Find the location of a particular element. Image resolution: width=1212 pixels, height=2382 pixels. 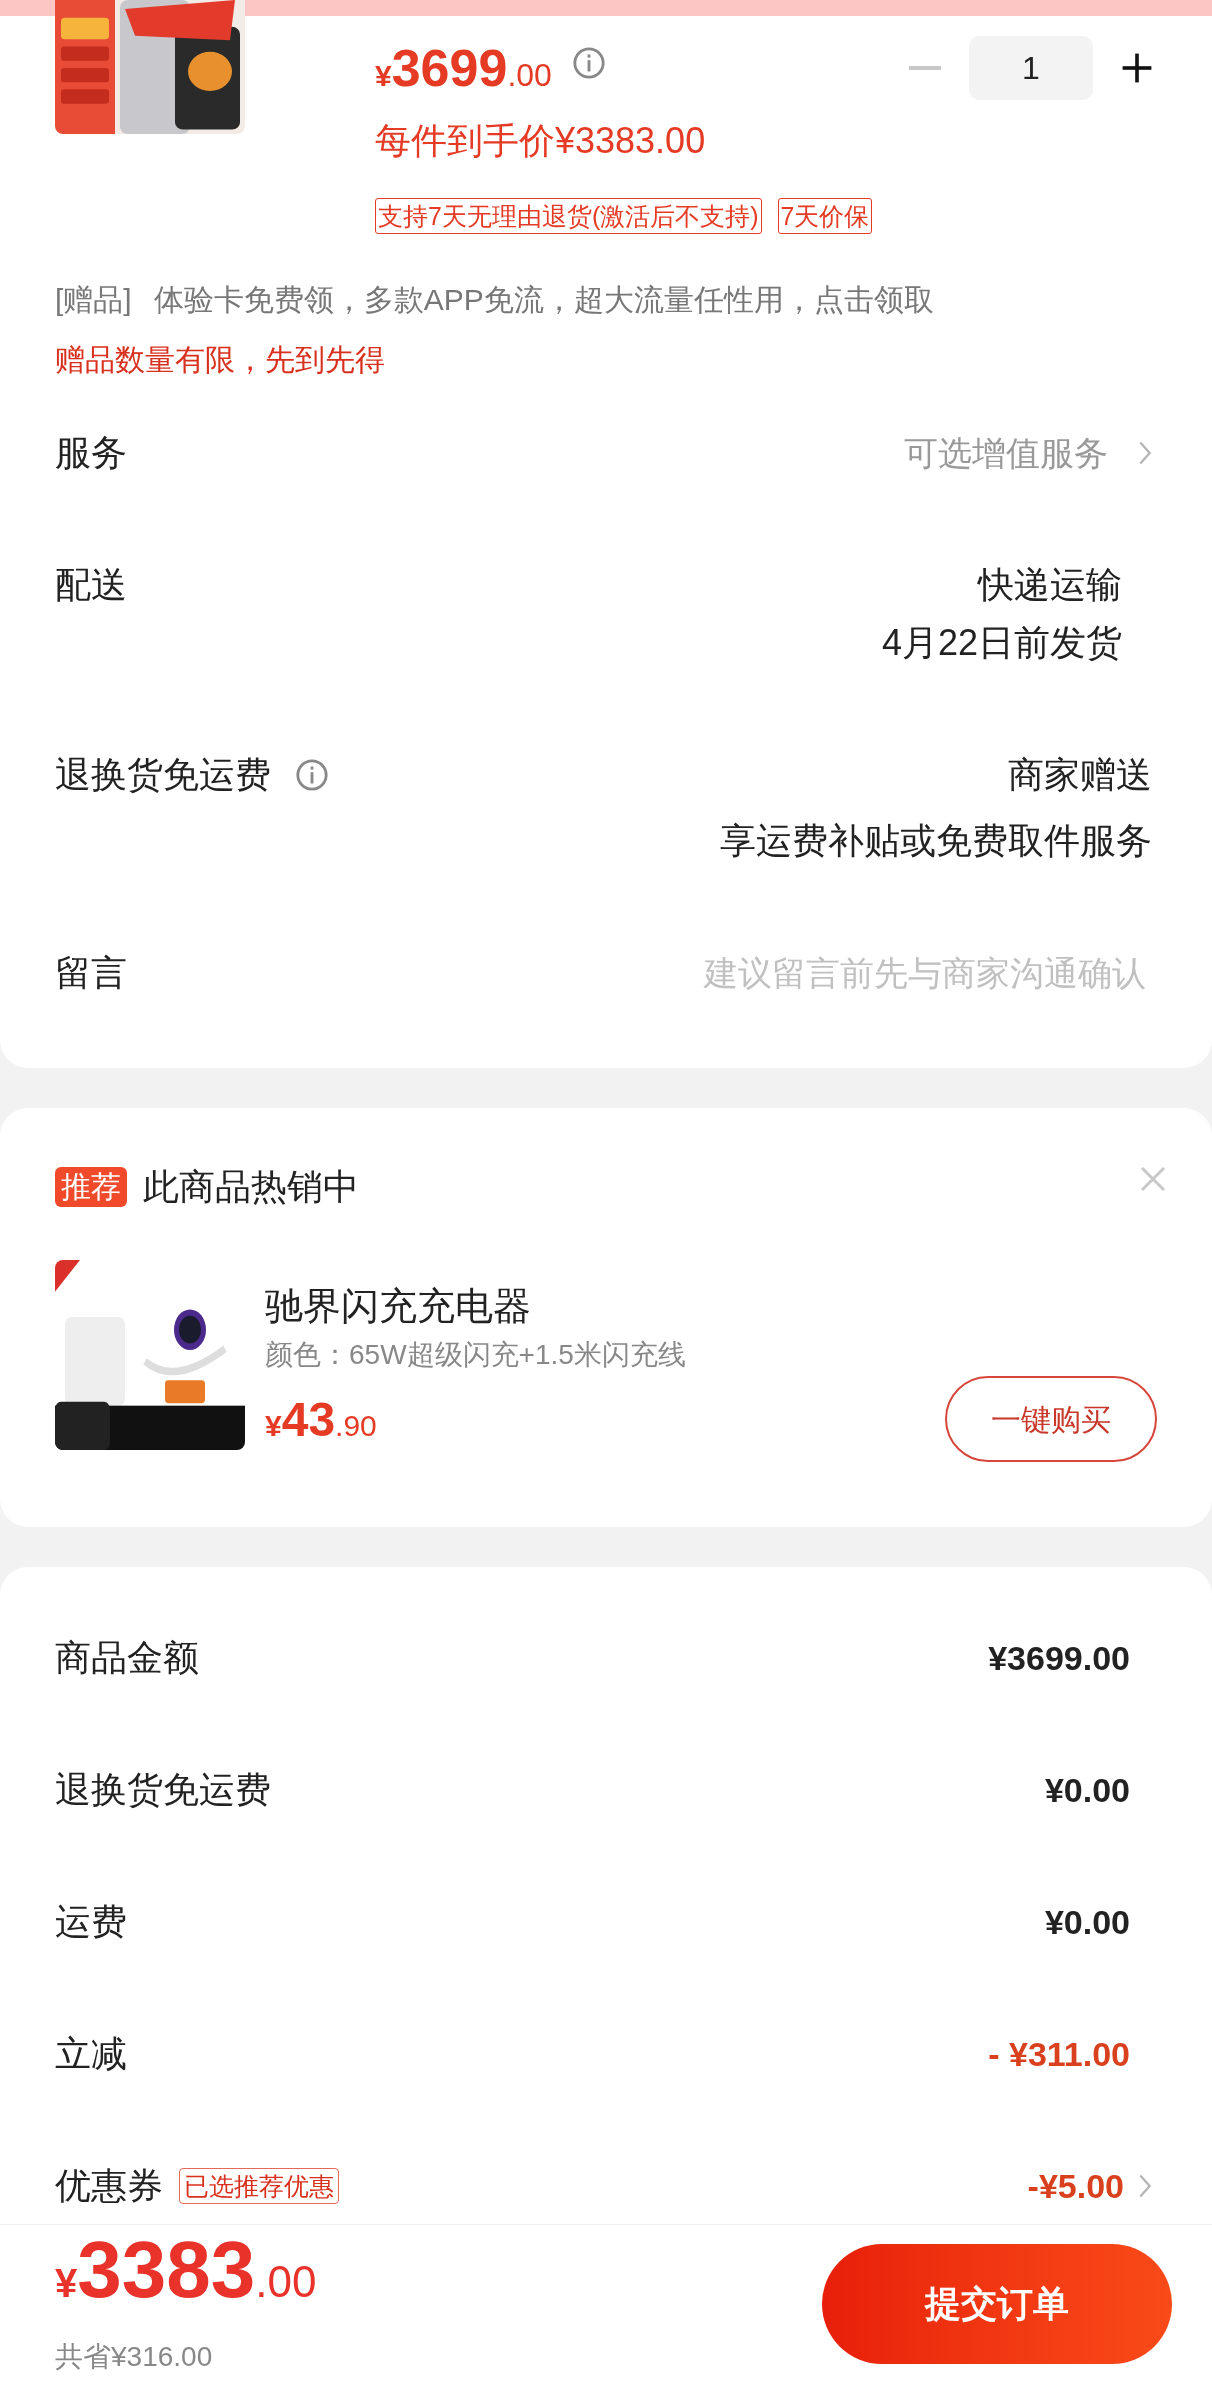

row-value: 快递运输 is located at coordinates (1050, 585).